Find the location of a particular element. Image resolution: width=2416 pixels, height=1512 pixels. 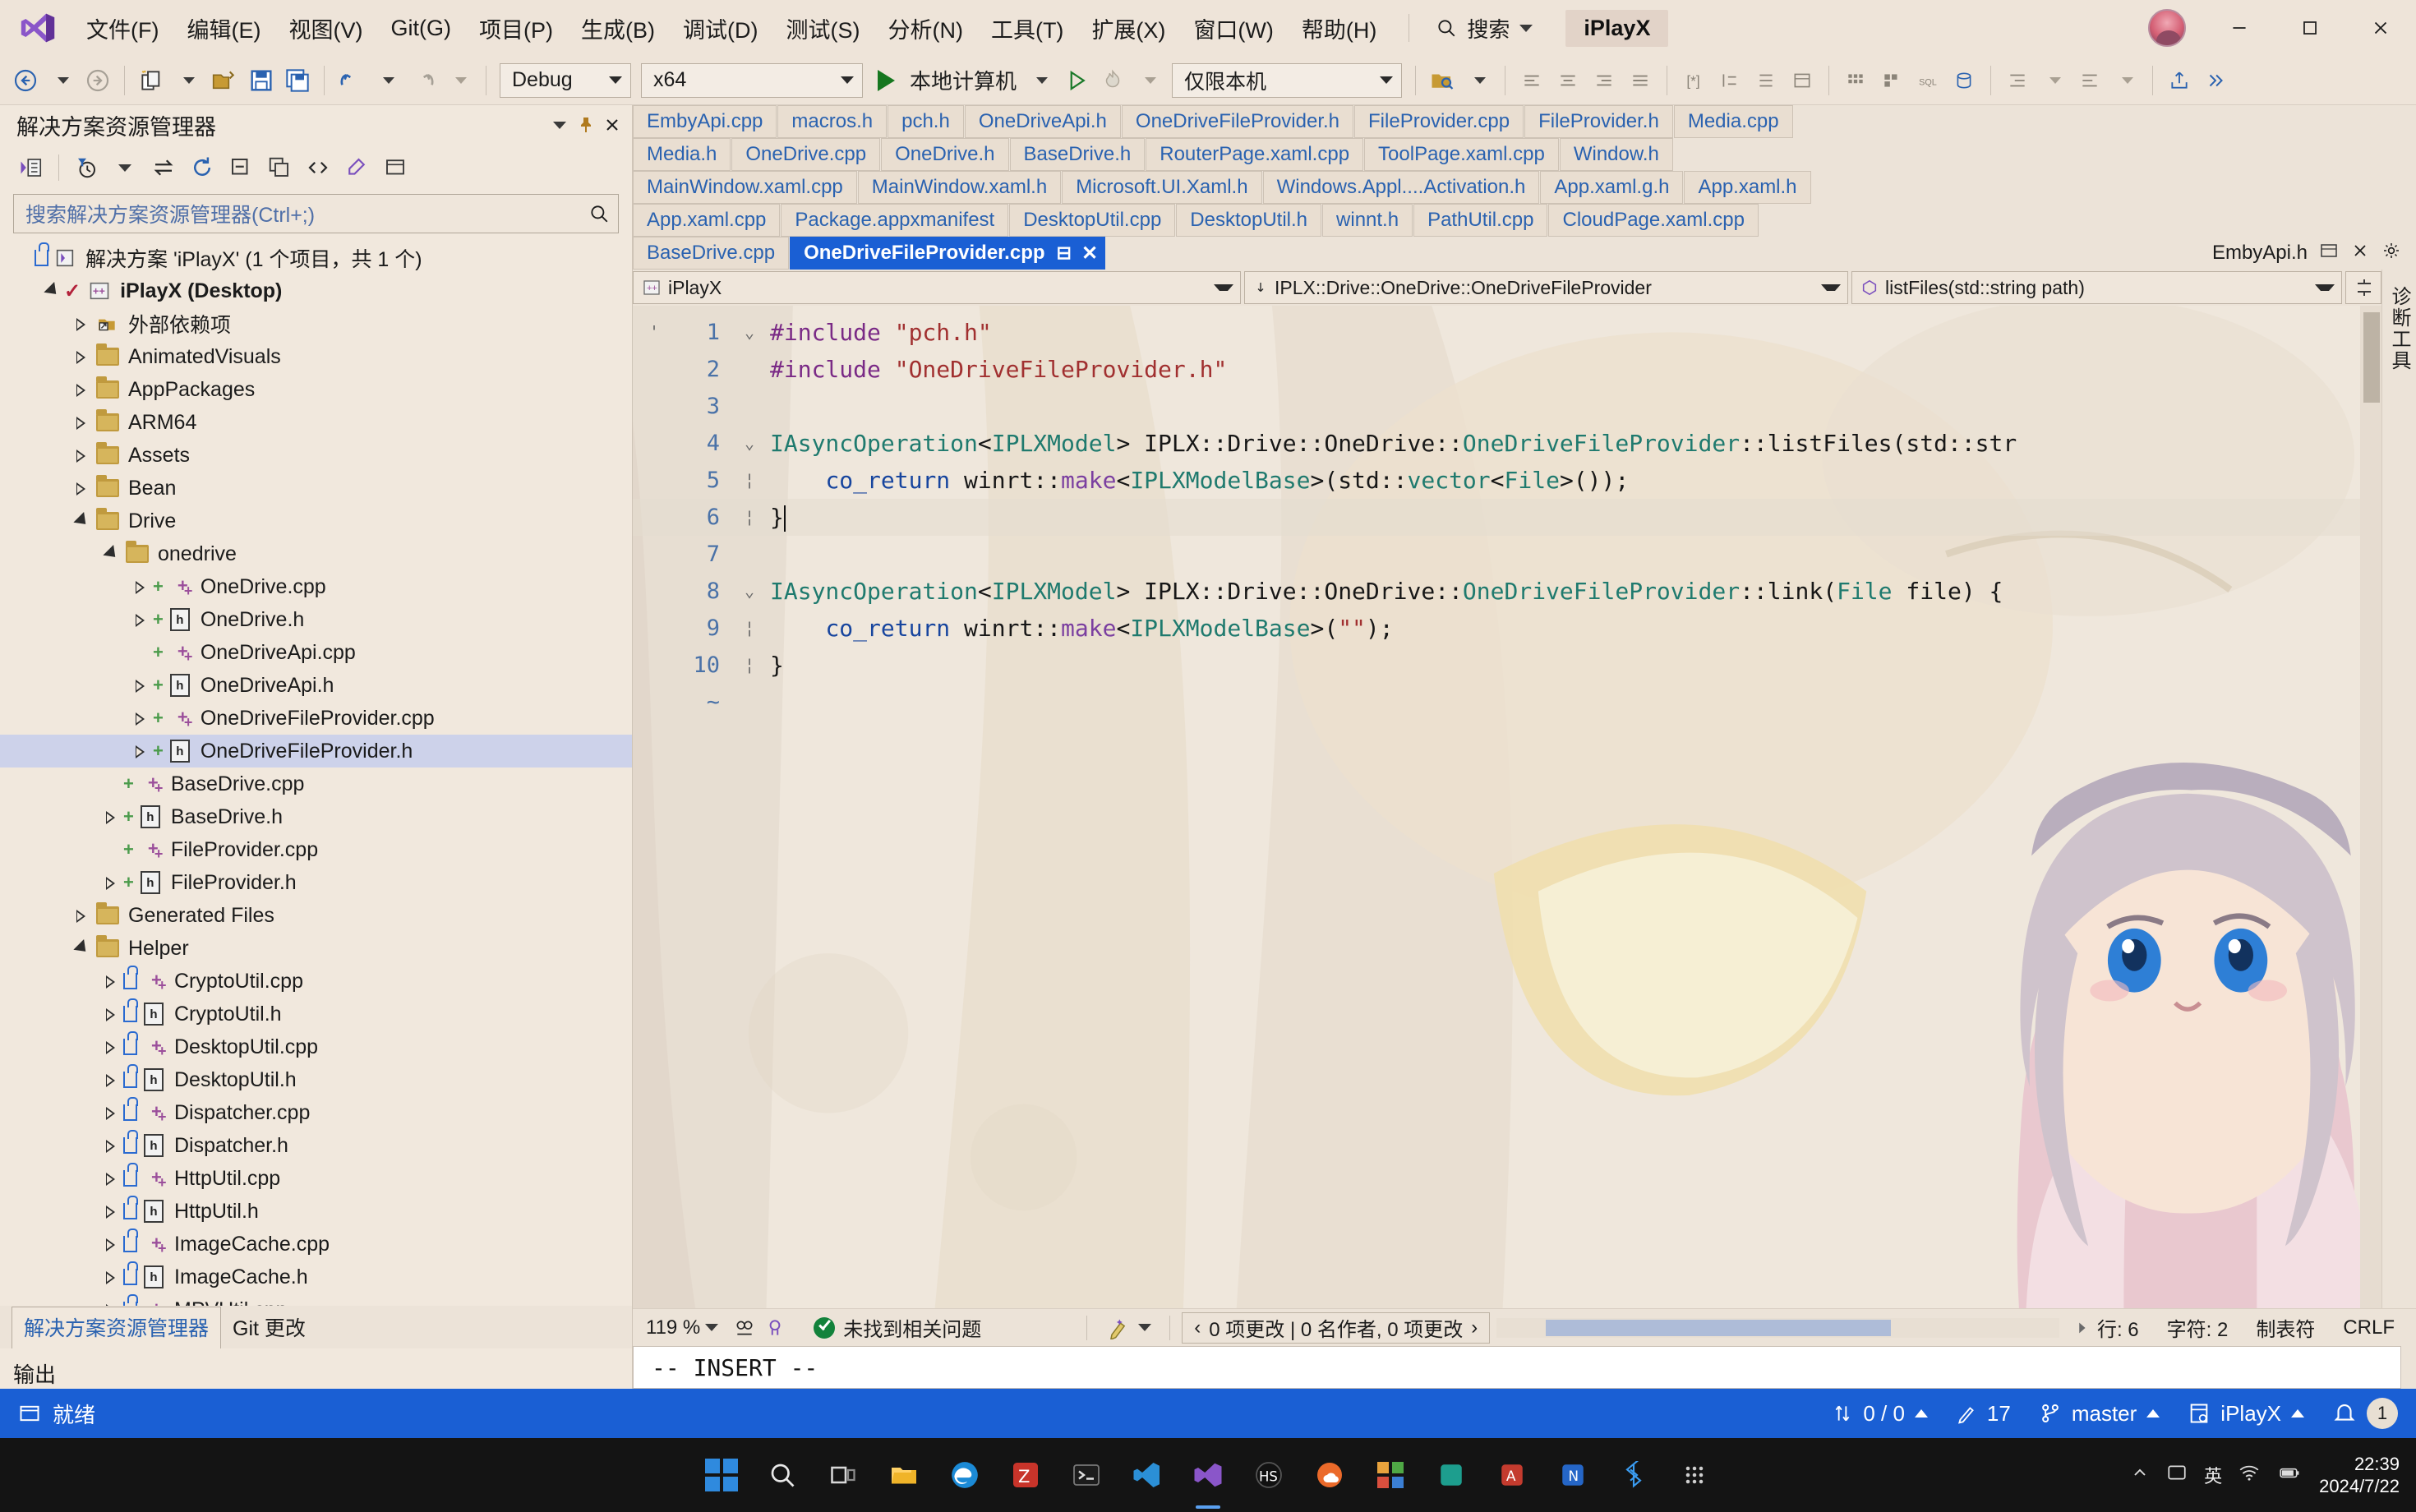

indent-button is located at coordinates (2017, 80).